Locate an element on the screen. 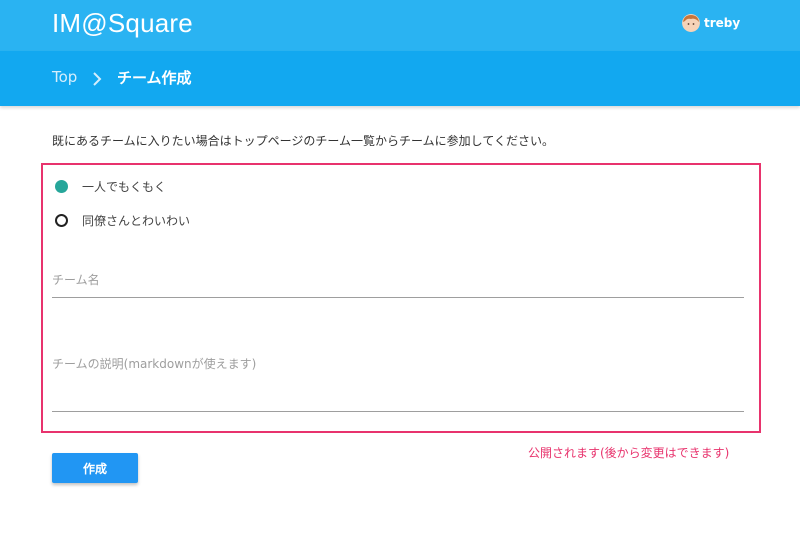 Image resolution: width=800 pixels, height=534 pixels. user-avatar is located at coordinates (691, 23).